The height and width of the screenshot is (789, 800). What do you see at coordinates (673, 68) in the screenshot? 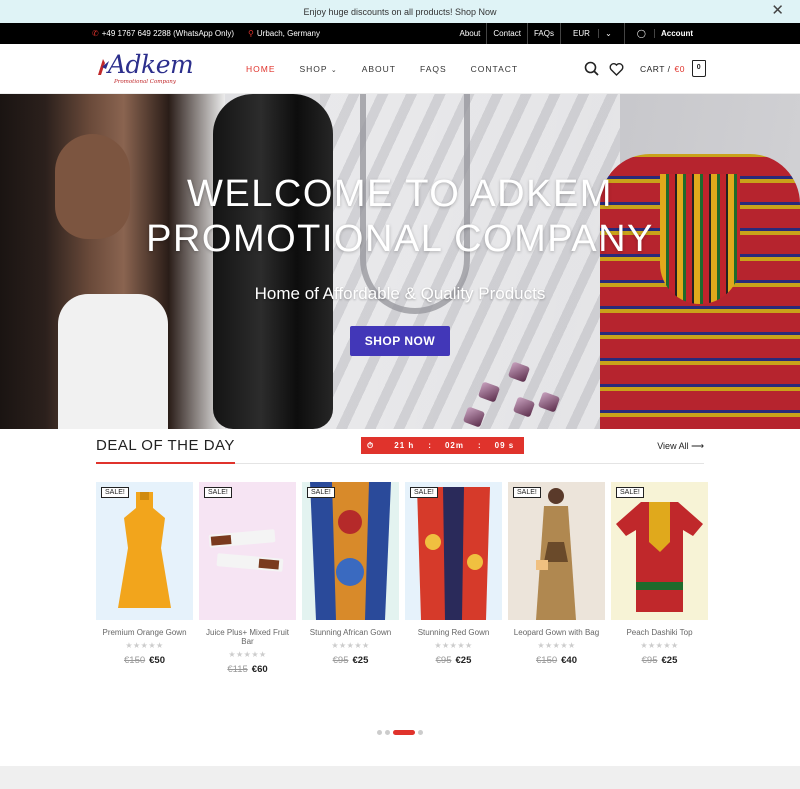
I see `cart-link: CART / €0 0` at bounding box center [673, 68].